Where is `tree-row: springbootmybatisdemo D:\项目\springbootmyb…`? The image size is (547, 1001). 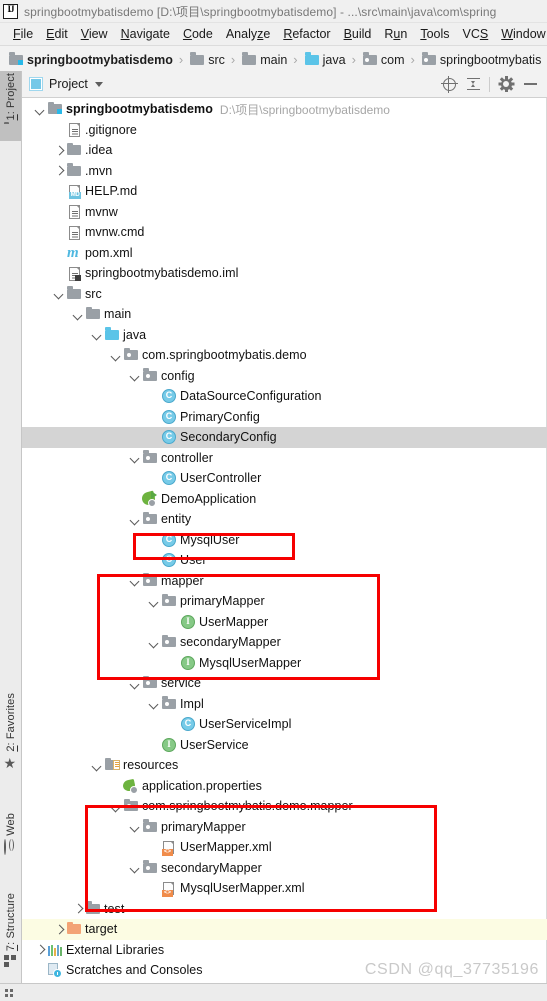 tree-row: springbootmybatisdemo D:\项目\springbootmyb… is located at coordinates (284, 109).